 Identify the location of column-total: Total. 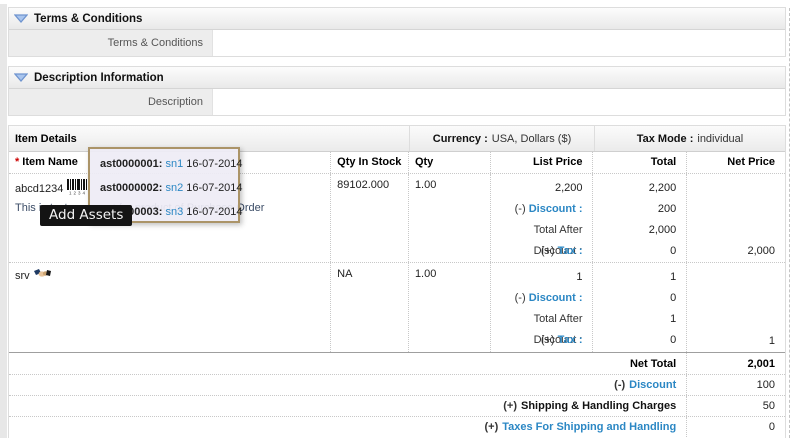
(639, 162).